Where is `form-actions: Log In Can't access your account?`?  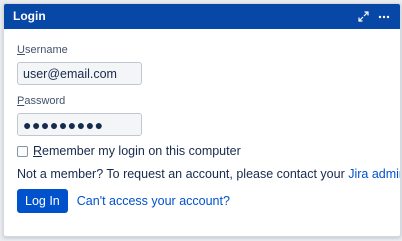
form-actions: Log In Can't access your account? is located at coordinates (208, 201).